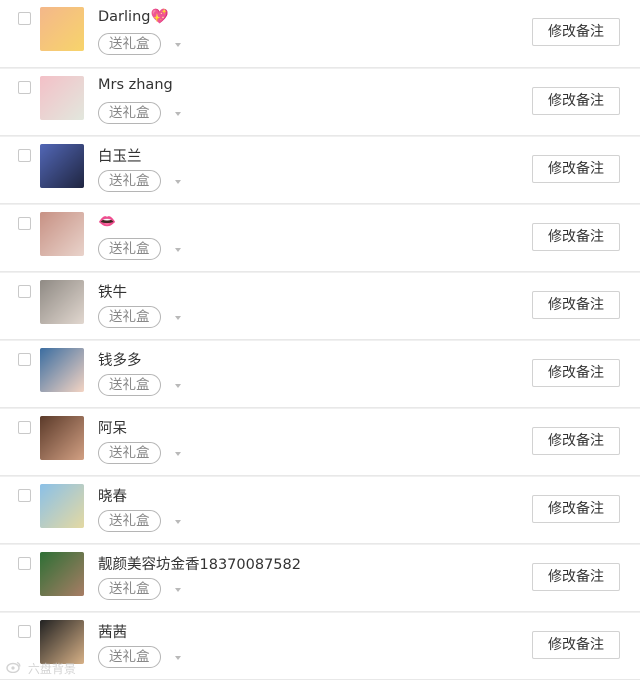  I want to click on contact-name: Mrs zhang, so click(135, 85).